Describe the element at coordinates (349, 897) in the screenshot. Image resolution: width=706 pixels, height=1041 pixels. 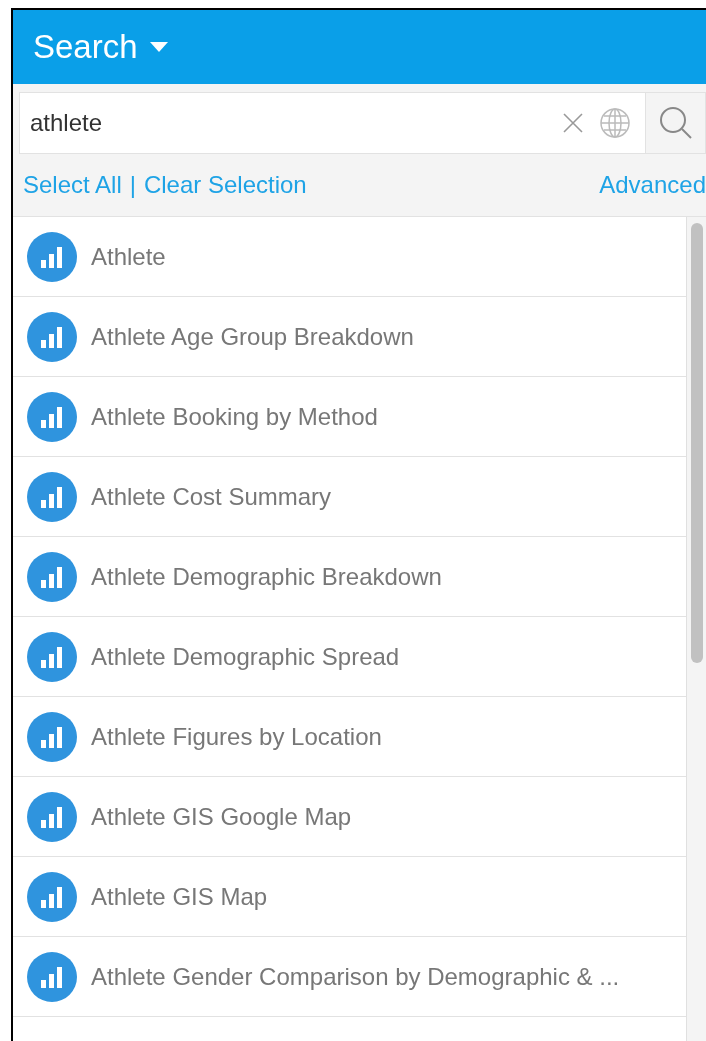
I see `result-item: Athlete GIS Map` at that location.